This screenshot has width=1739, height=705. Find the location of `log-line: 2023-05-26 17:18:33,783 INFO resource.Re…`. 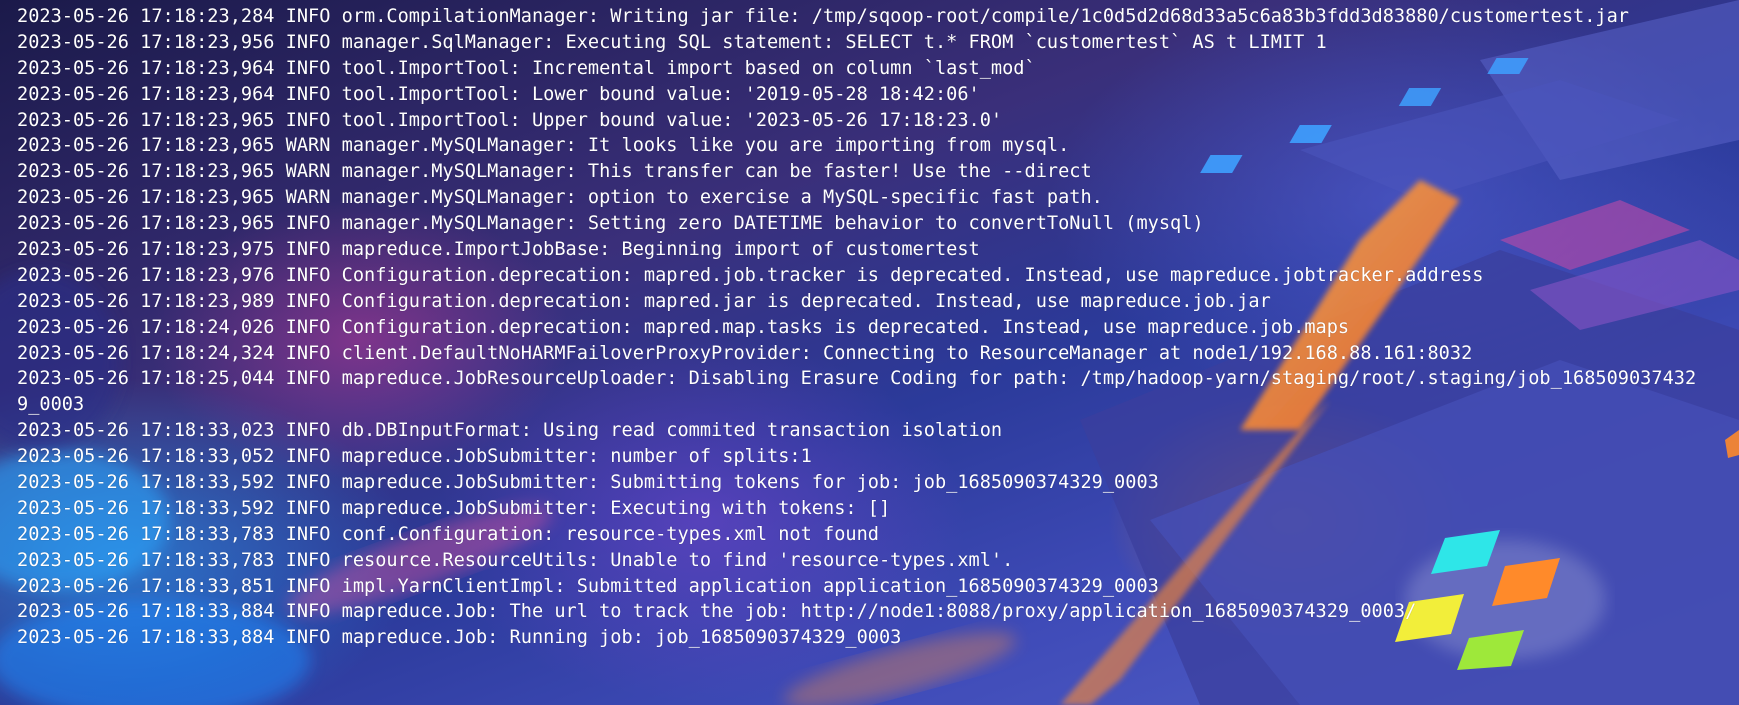

log-line: 2023-05-26 17:18:33,783 INFO resource.Re… is located at coordinates (515, 560).